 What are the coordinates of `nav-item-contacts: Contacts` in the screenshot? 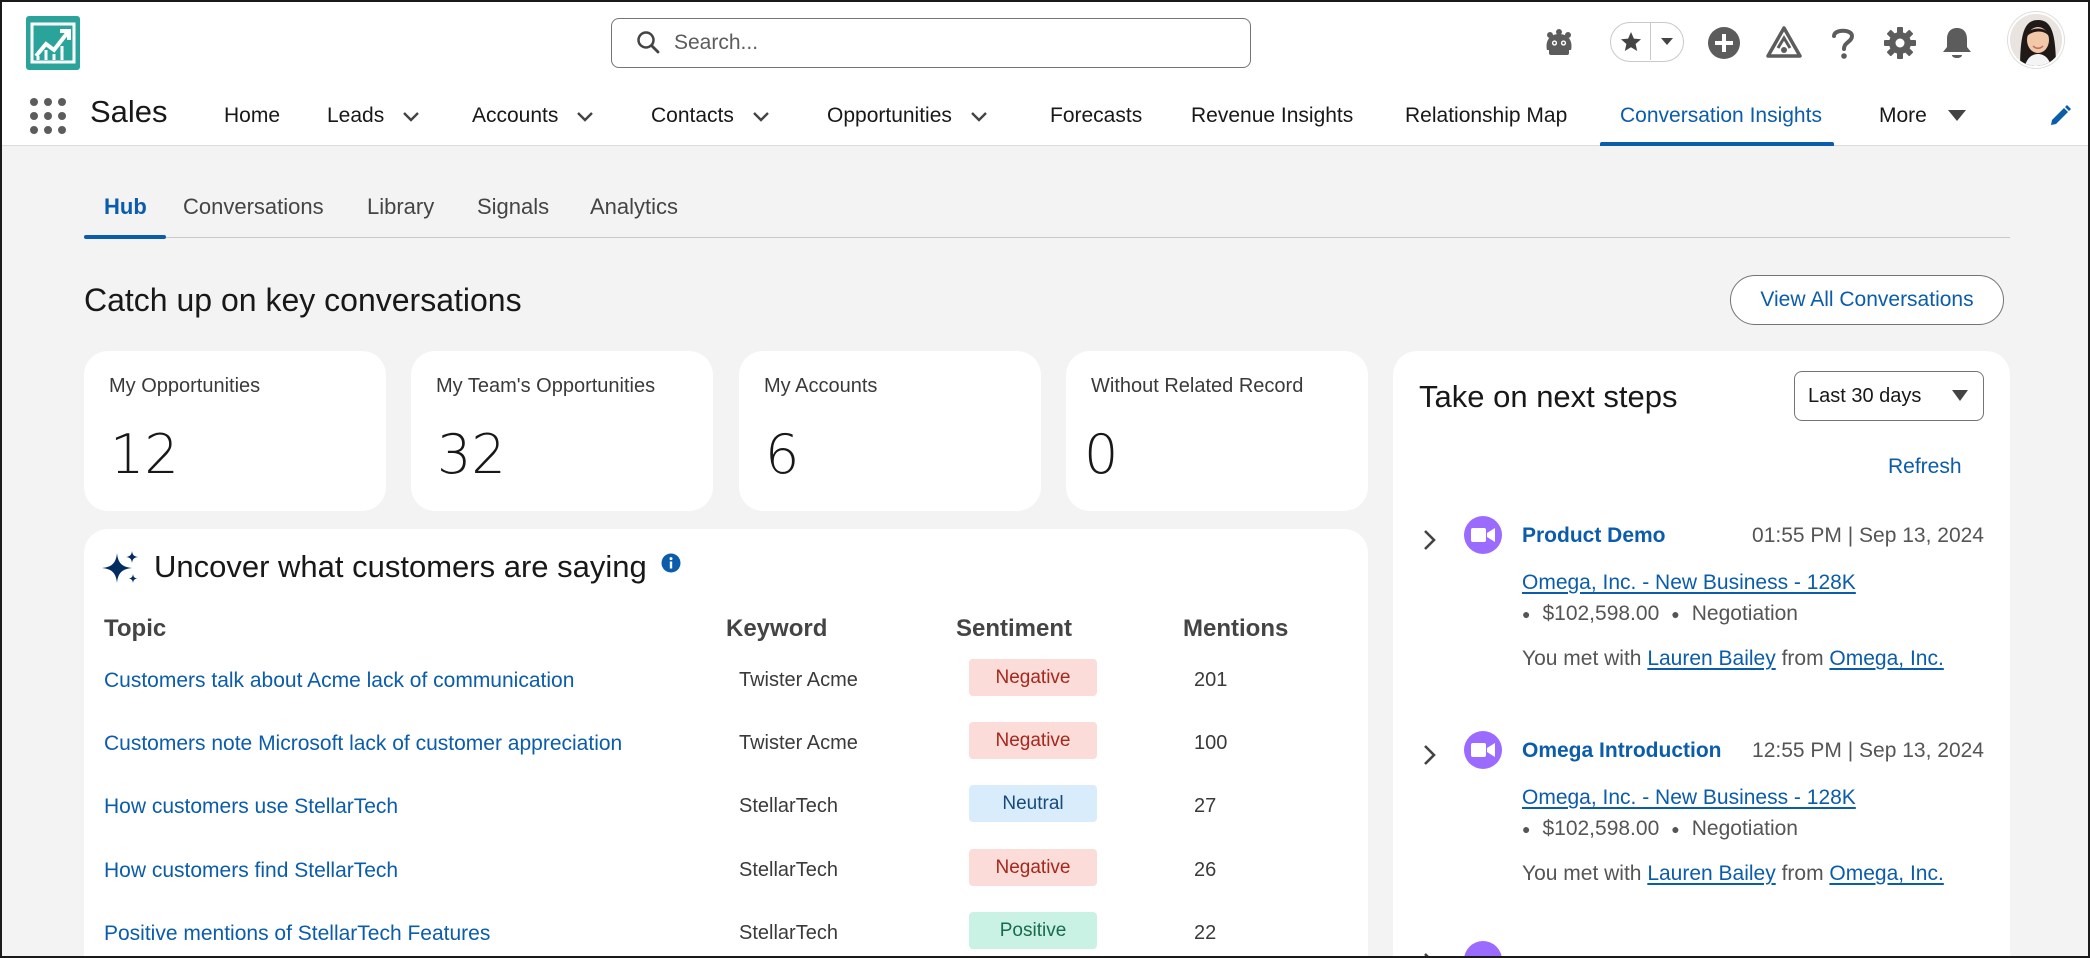 It's located at (711, 116).